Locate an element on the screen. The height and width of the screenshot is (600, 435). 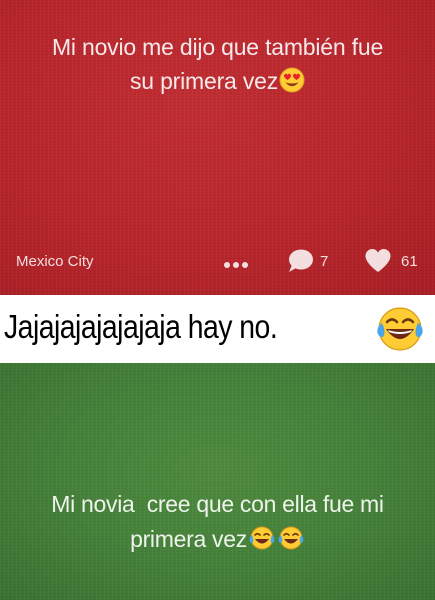
top-post-line1: Mi novio me dijo que también fue is located at coordinates (217, 47).